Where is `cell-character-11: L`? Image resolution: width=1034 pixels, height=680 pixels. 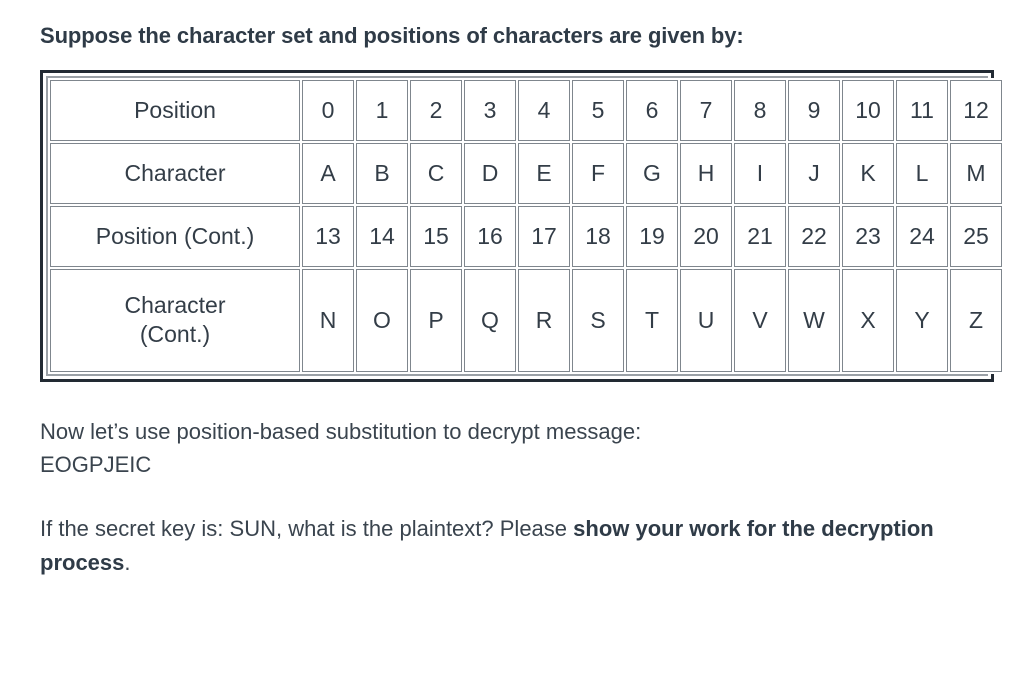
cell-character-11: L is located at coordinates (922, 173).